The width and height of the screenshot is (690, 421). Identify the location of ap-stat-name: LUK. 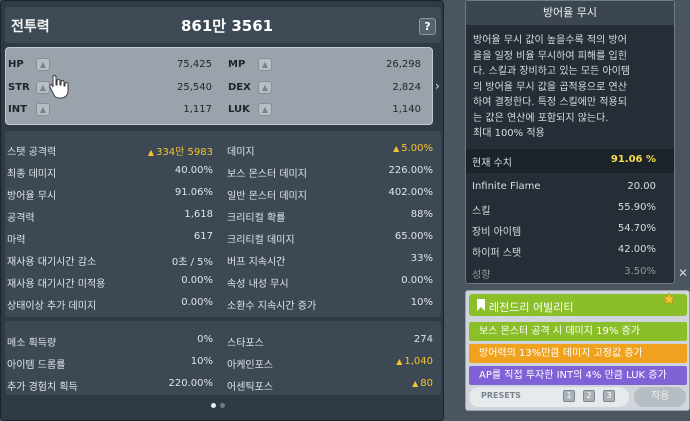
(239, 109).